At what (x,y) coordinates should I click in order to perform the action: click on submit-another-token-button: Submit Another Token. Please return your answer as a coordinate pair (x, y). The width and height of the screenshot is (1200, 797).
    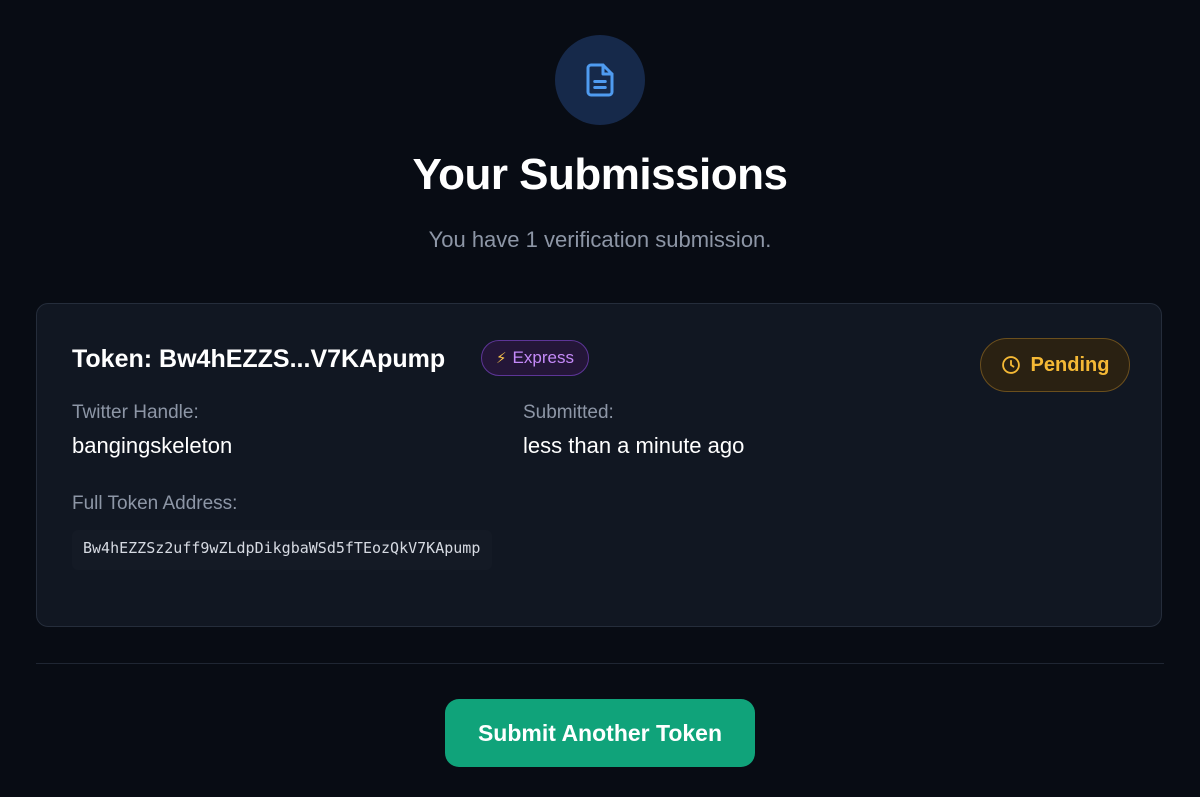
    Looking at the image, I should click on (600, 733).